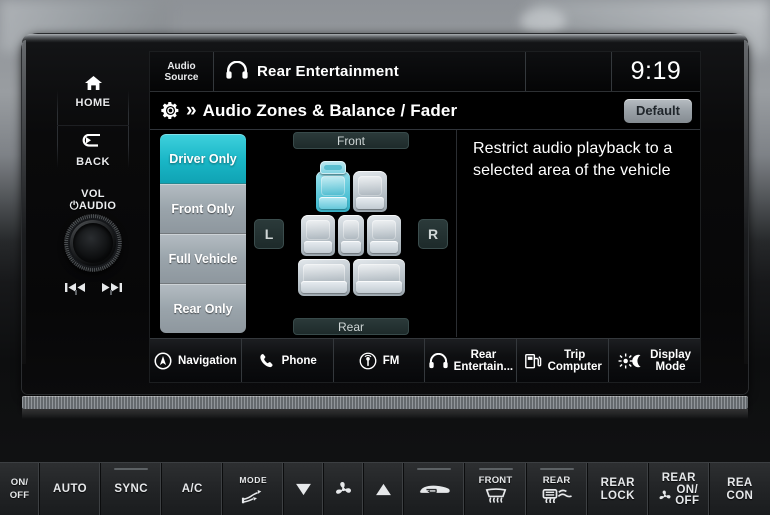 This screenshot has height=515, width=770. What do you see at coordinates (740, 495) in the screenshot?
I see `climate-label-line2: CON` at bounding box center [740, 495].